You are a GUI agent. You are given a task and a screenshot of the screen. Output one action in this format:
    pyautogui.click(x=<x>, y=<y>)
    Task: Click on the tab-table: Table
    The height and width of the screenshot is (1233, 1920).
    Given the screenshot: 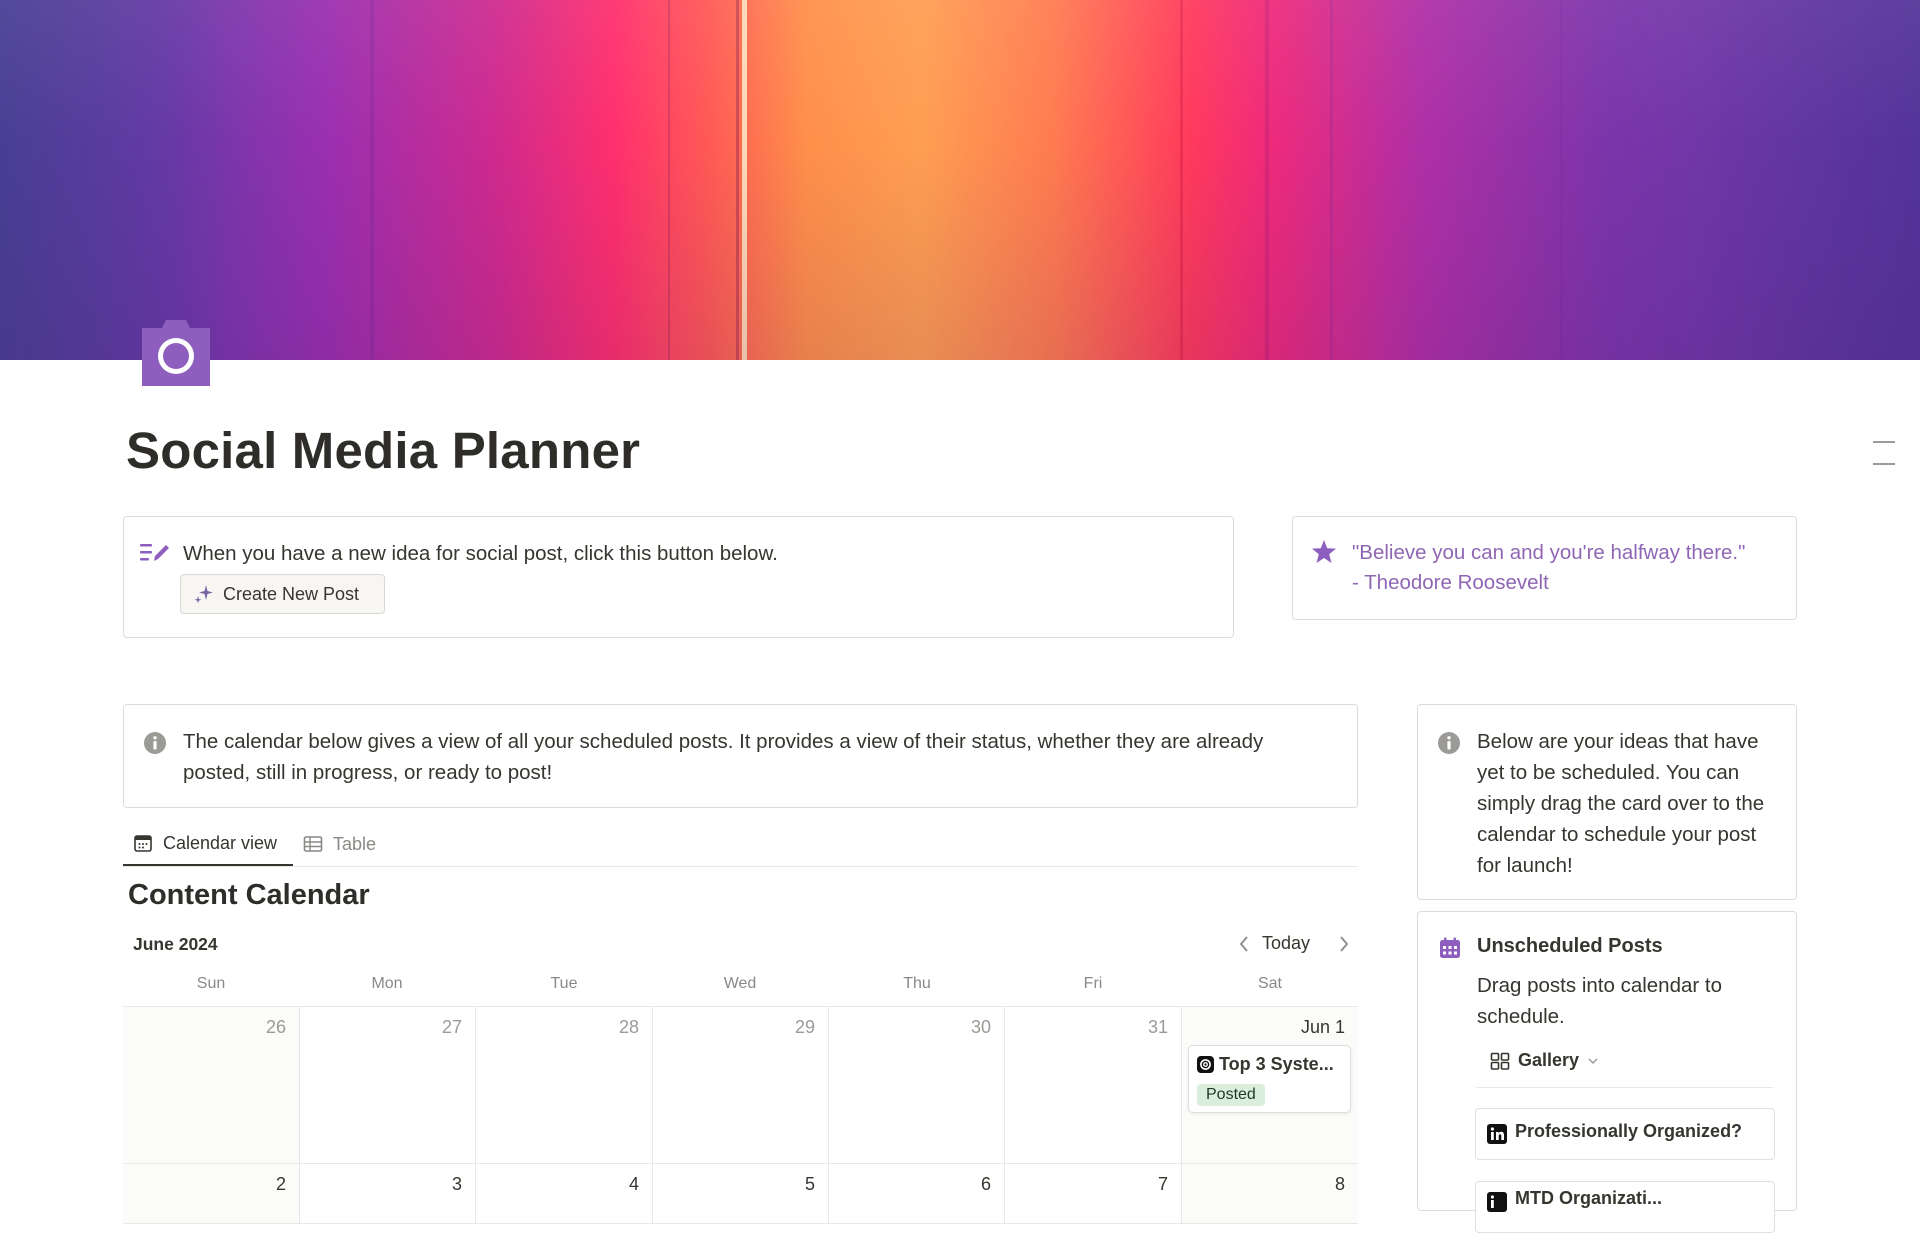 What is the action you would take?
    pyautogui.click(x=339, y=844)
    